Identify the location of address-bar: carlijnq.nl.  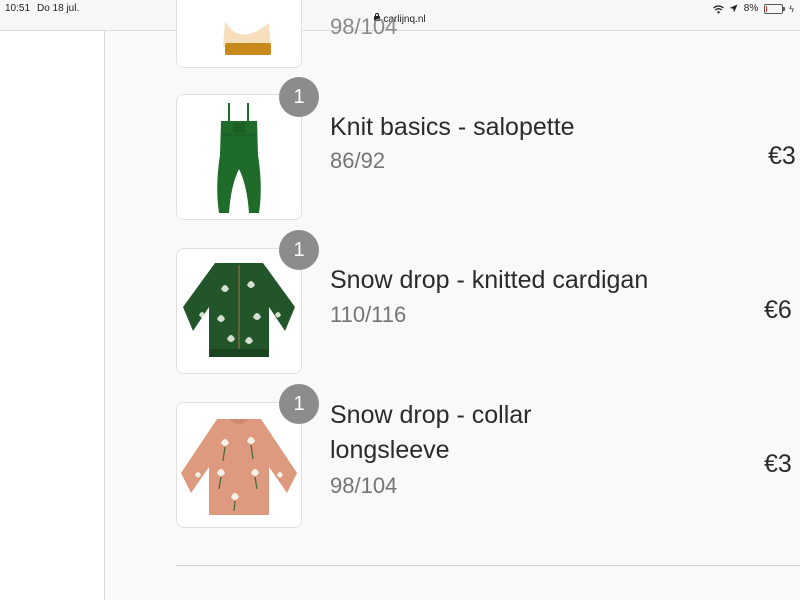
(400, 19).